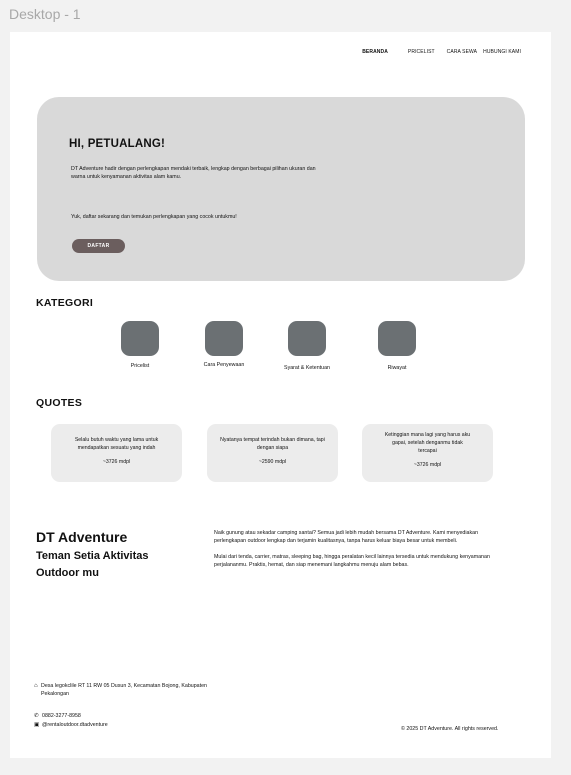  What do you see at coordinates (397, 368) in the screenshot?
I see `category-label: Riwayat` at bounding box center [397, 368].